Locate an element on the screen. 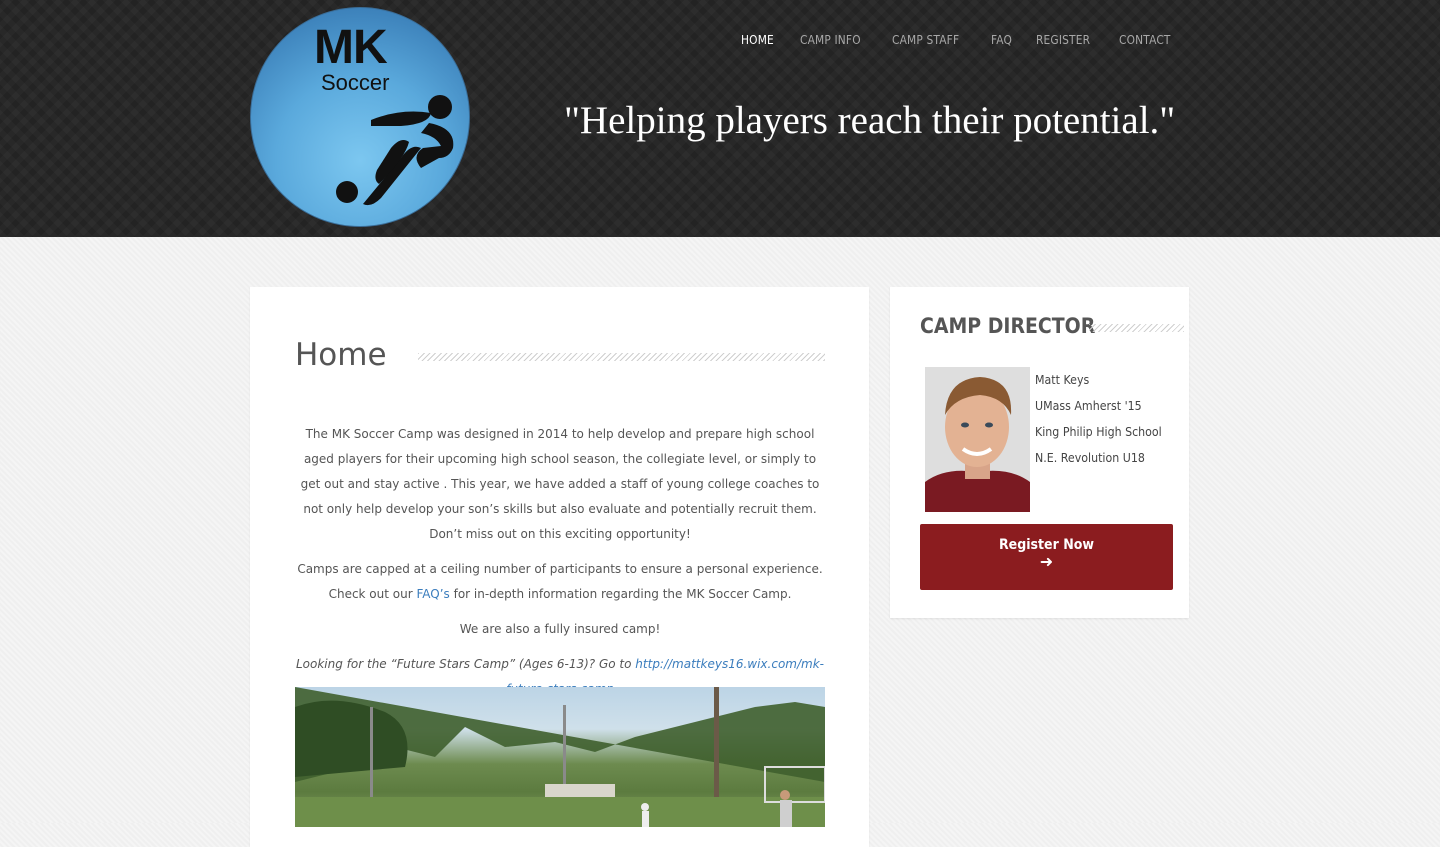  director-high-school: King Philip High School is located at coordinates (1098, 432).